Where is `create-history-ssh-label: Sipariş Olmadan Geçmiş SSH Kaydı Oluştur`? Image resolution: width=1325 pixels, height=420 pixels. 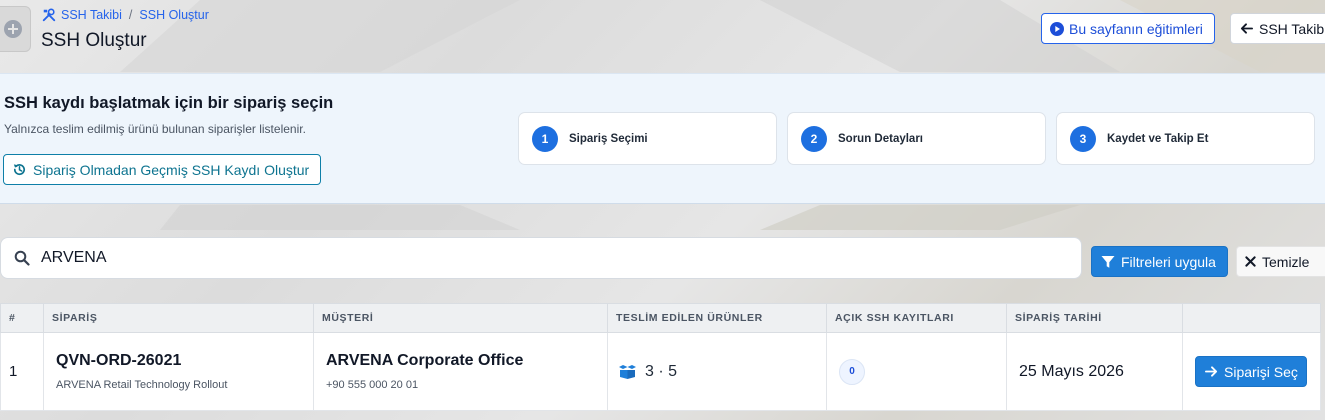
create-history-ssh-label: Sipariş Olmadan Geçmiş SSH Kaydı Oluştur is located at coordinates (171, 169).